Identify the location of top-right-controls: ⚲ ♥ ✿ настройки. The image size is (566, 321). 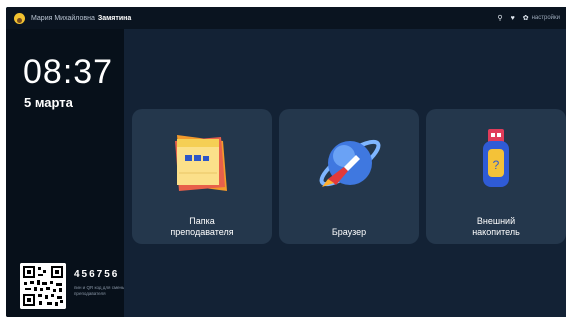
(528, 18).